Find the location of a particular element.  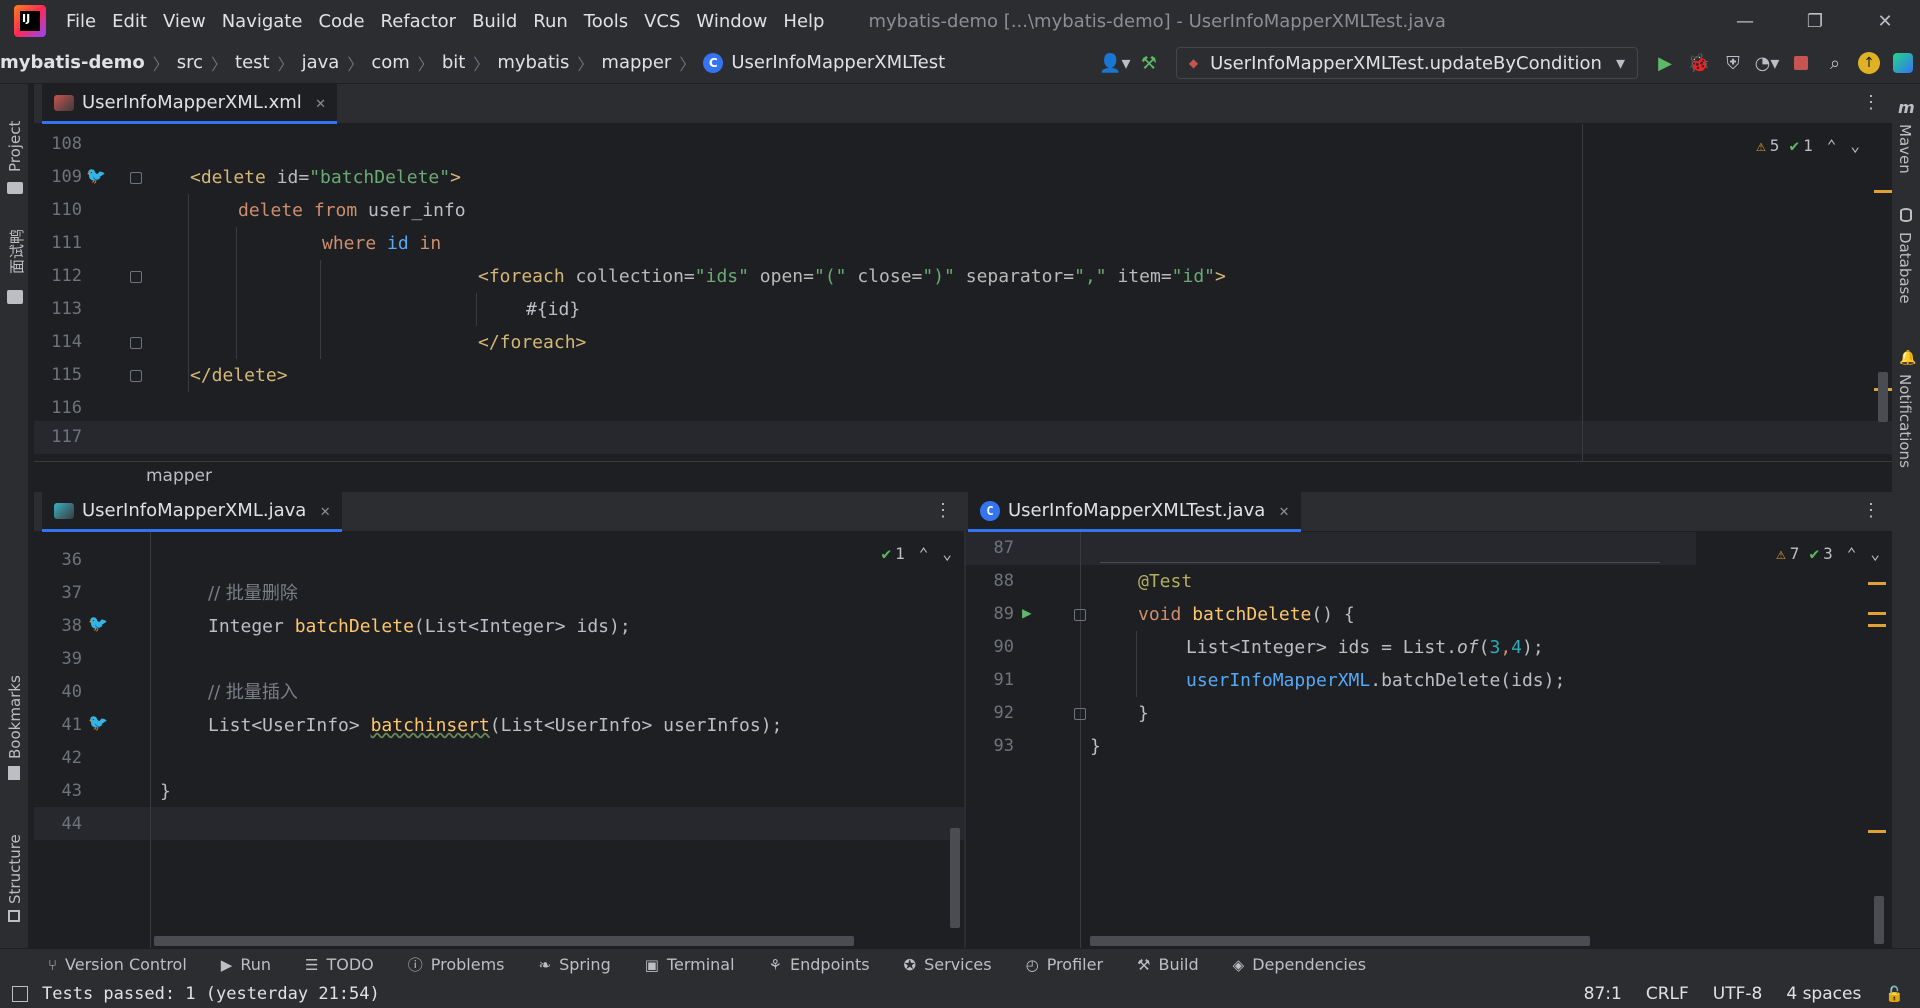

code-line-114: </foreach> is located at coordinates (532, 342).